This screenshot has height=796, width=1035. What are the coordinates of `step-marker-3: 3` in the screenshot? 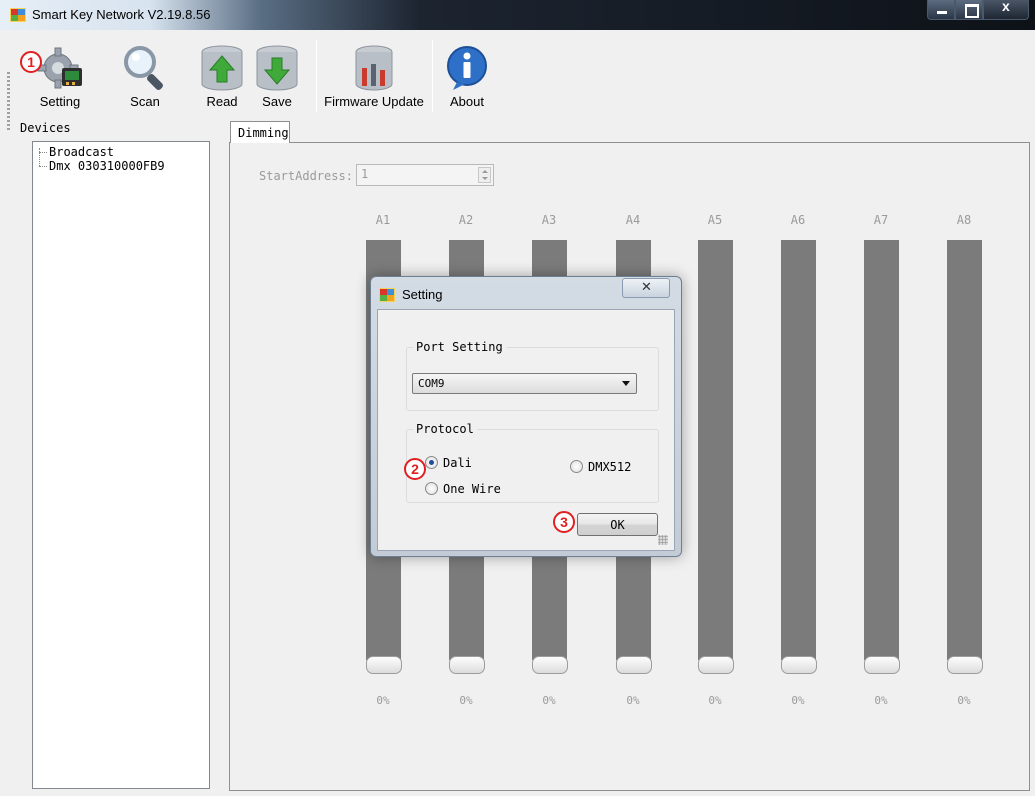 It's located at (564, 522).